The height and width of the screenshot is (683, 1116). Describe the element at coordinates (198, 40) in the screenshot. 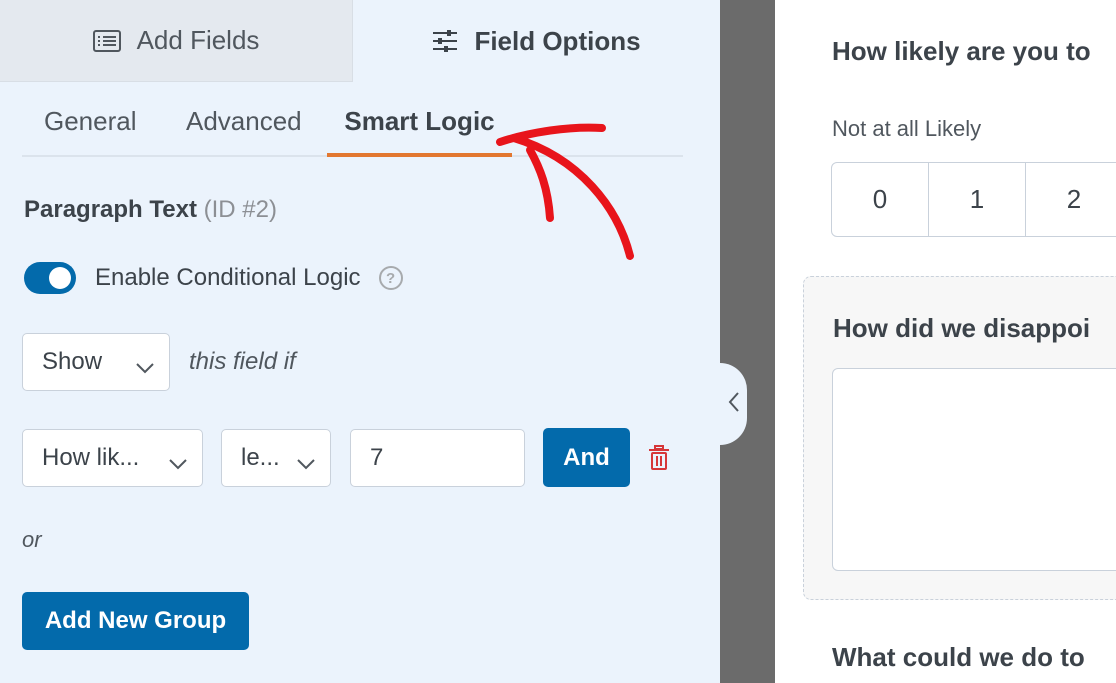

I see `tab-add-fields-label: Add Fields` at that location.